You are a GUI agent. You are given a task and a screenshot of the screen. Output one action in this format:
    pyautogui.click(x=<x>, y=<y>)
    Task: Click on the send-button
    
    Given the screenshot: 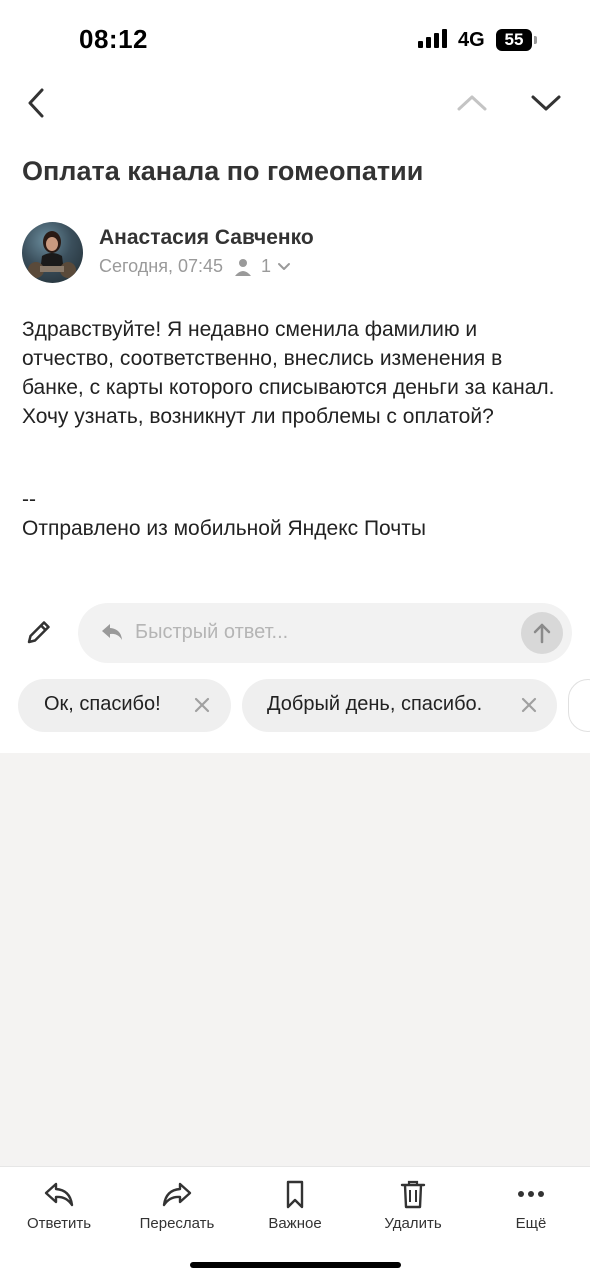 What is the action you would take?
    pyautogui.click(x=542, y=633)
    